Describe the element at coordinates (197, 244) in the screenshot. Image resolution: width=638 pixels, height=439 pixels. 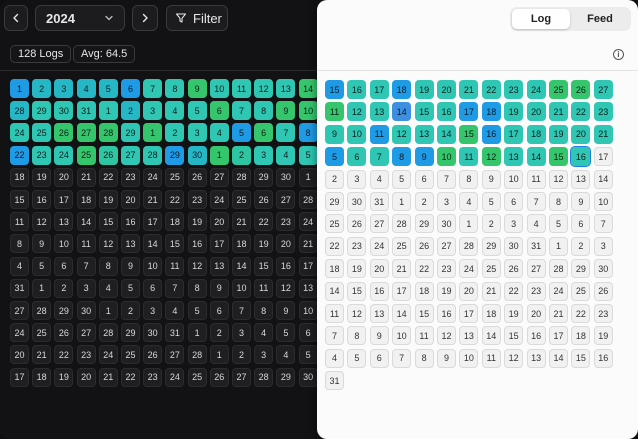
I see `day-cell: 16` at that location.